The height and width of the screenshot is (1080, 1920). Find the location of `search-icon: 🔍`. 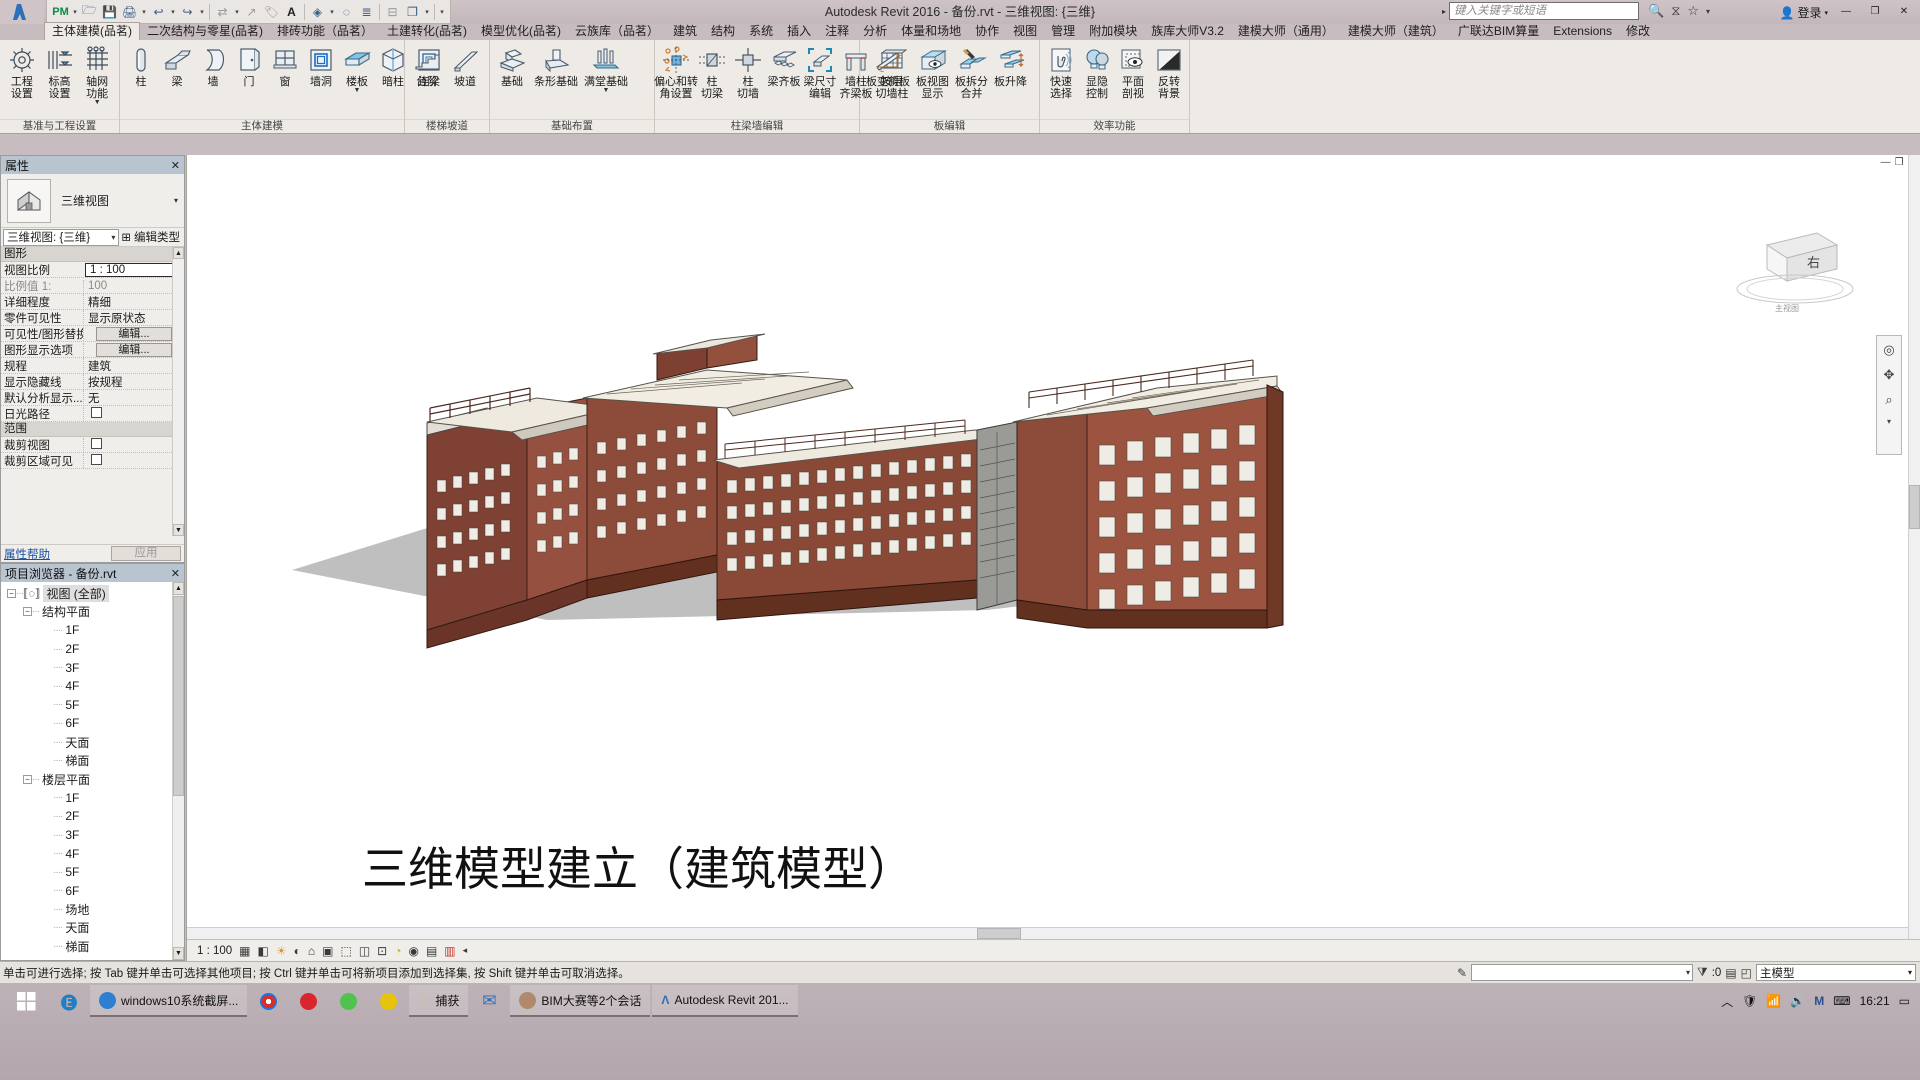

search-icon: 🔍 is located at coordinates (1656, 11).